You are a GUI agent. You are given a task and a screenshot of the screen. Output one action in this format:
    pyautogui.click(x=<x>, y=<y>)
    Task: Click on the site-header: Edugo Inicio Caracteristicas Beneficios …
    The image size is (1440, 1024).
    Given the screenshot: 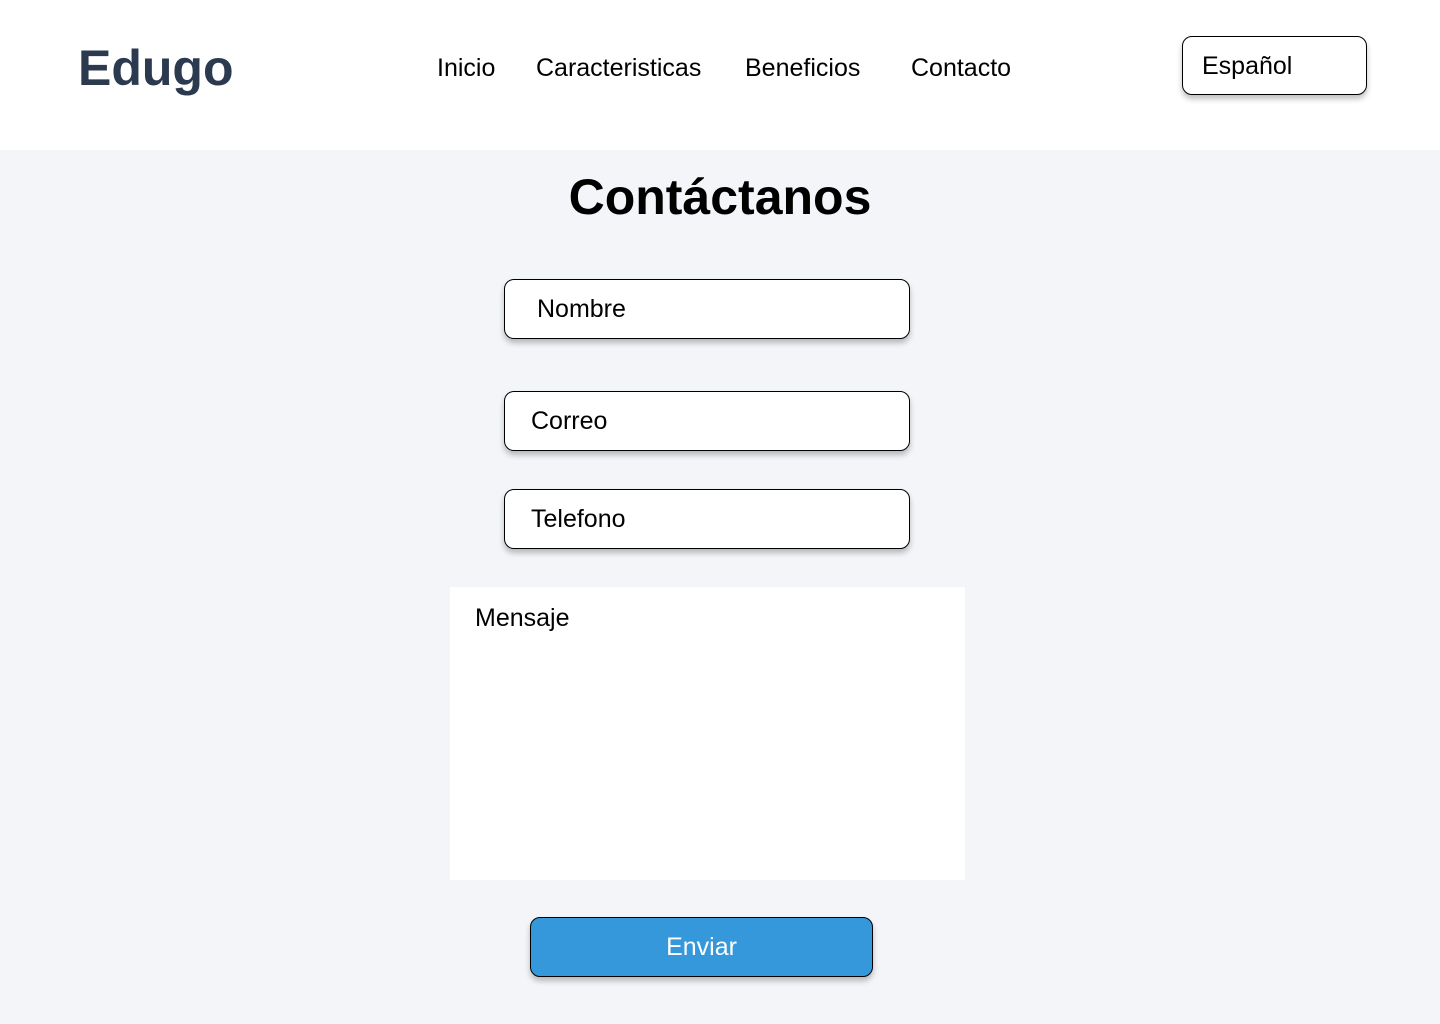 What is the action you would take?
    pyautogui.click(x=720, y=75)
    